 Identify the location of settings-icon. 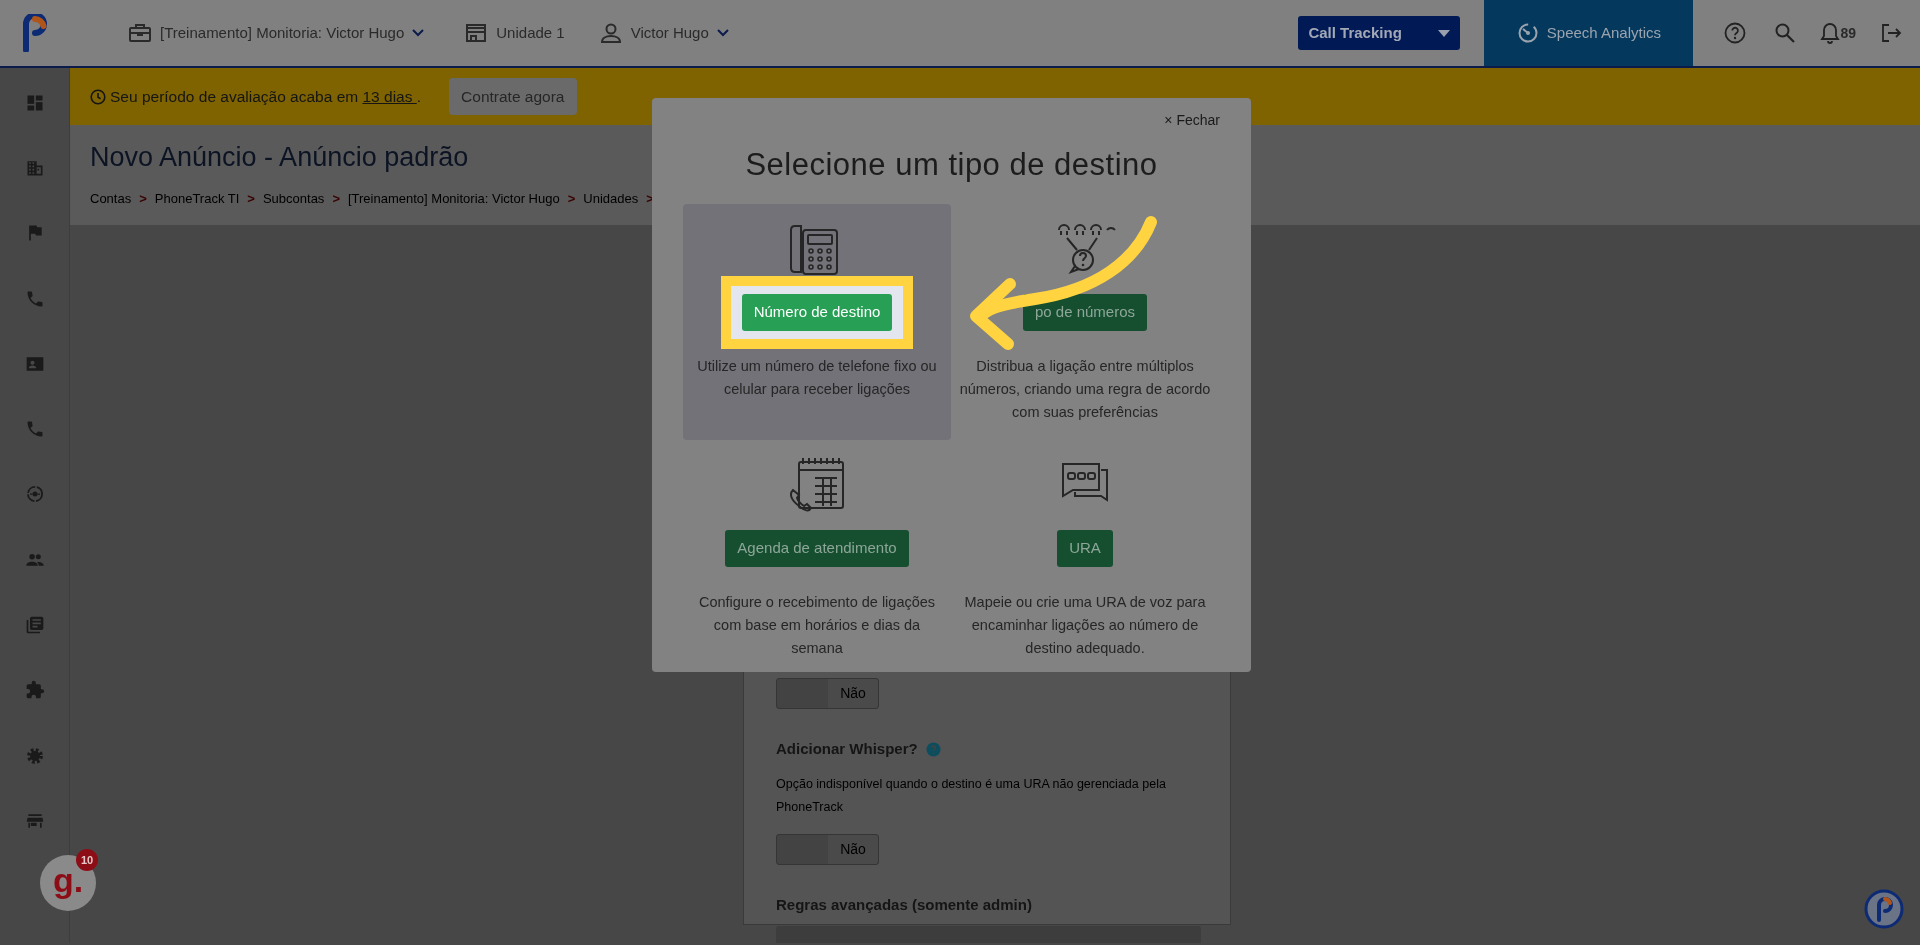
(35, 755).